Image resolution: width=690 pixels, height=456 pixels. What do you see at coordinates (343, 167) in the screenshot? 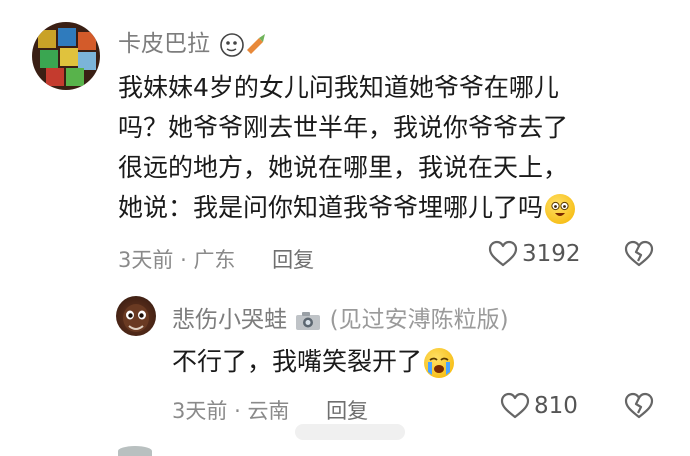
I see `comment-text-line: 很远的地方，她说在哪里，我说在天上，` at bounding box center [343, 167].